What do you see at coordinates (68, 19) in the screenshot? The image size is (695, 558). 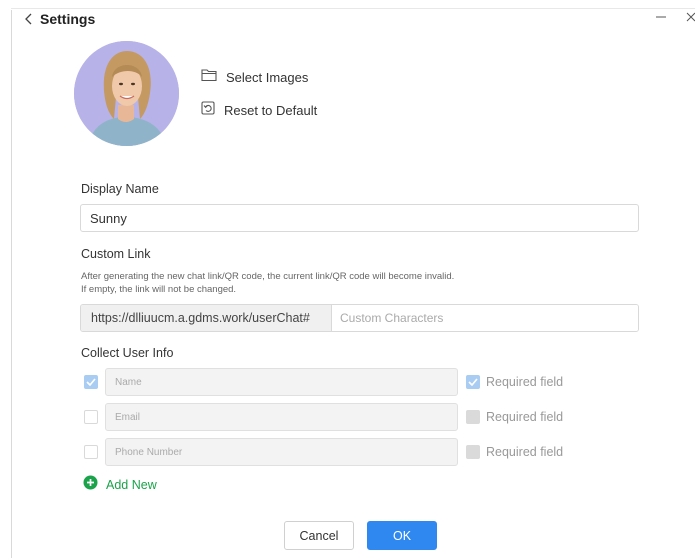 I see `page-title: Settings` at bounding box center [68, 19].